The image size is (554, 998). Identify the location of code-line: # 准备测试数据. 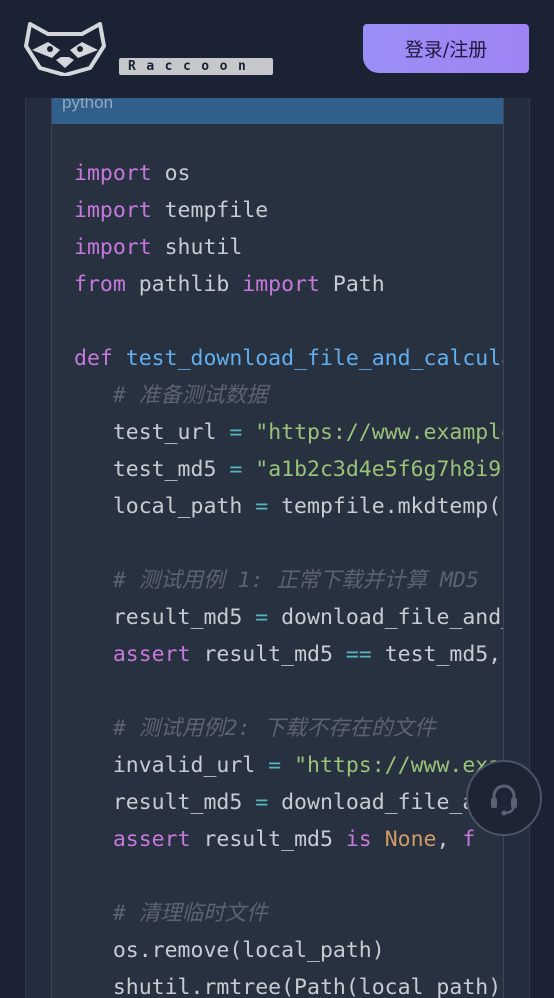
(190, 395).